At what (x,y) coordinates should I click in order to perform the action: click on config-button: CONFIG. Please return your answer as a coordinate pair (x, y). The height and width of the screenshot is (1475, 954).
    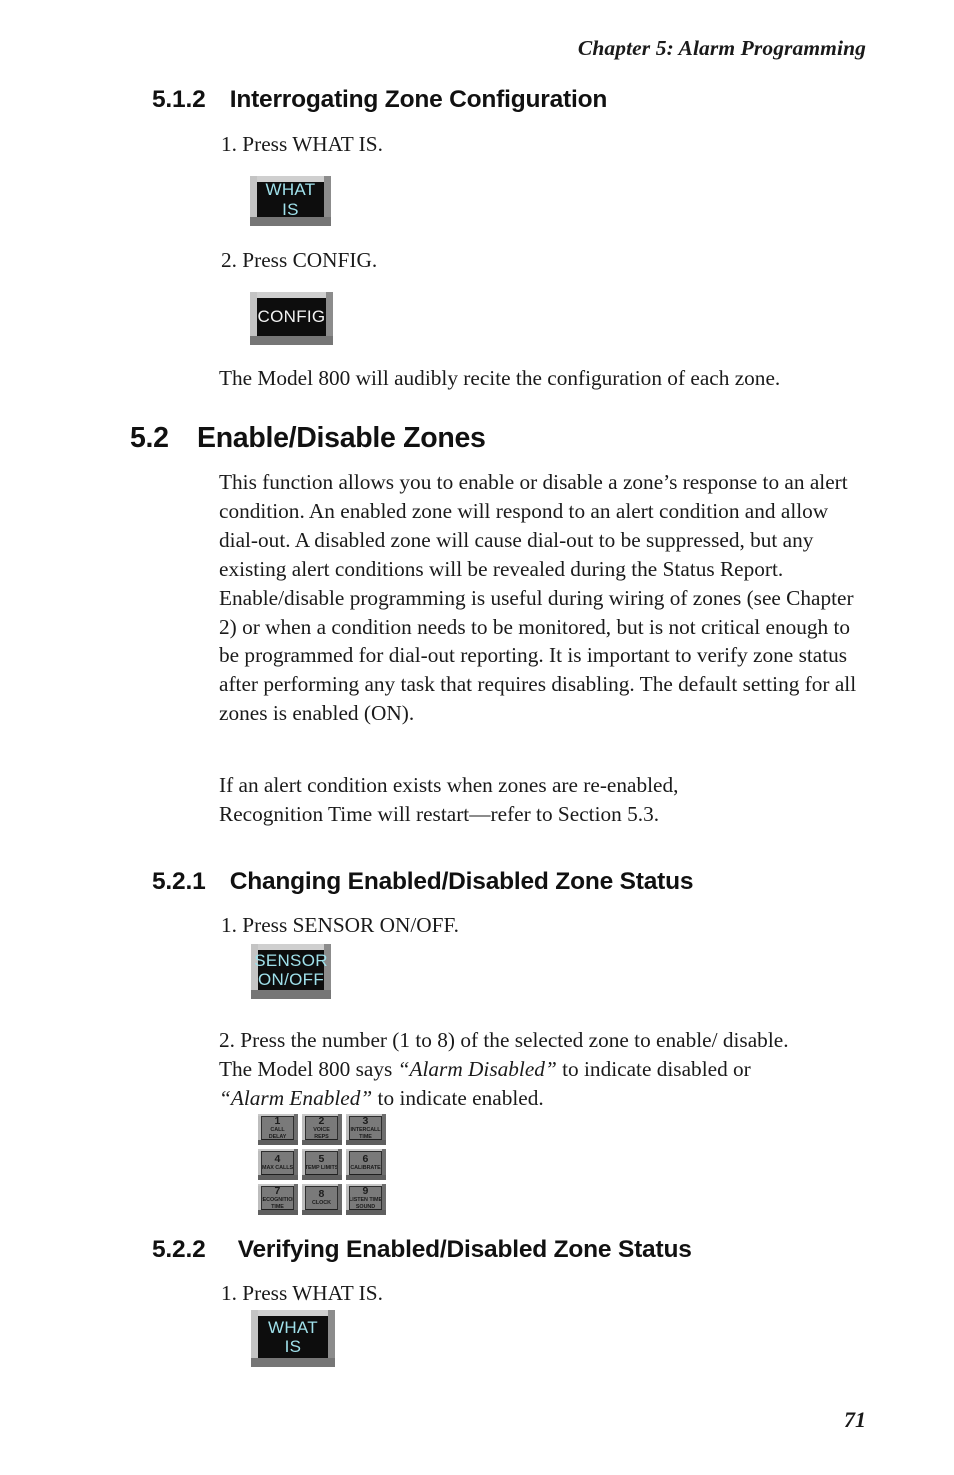
    Looking at the image, I should click on (291, 318).